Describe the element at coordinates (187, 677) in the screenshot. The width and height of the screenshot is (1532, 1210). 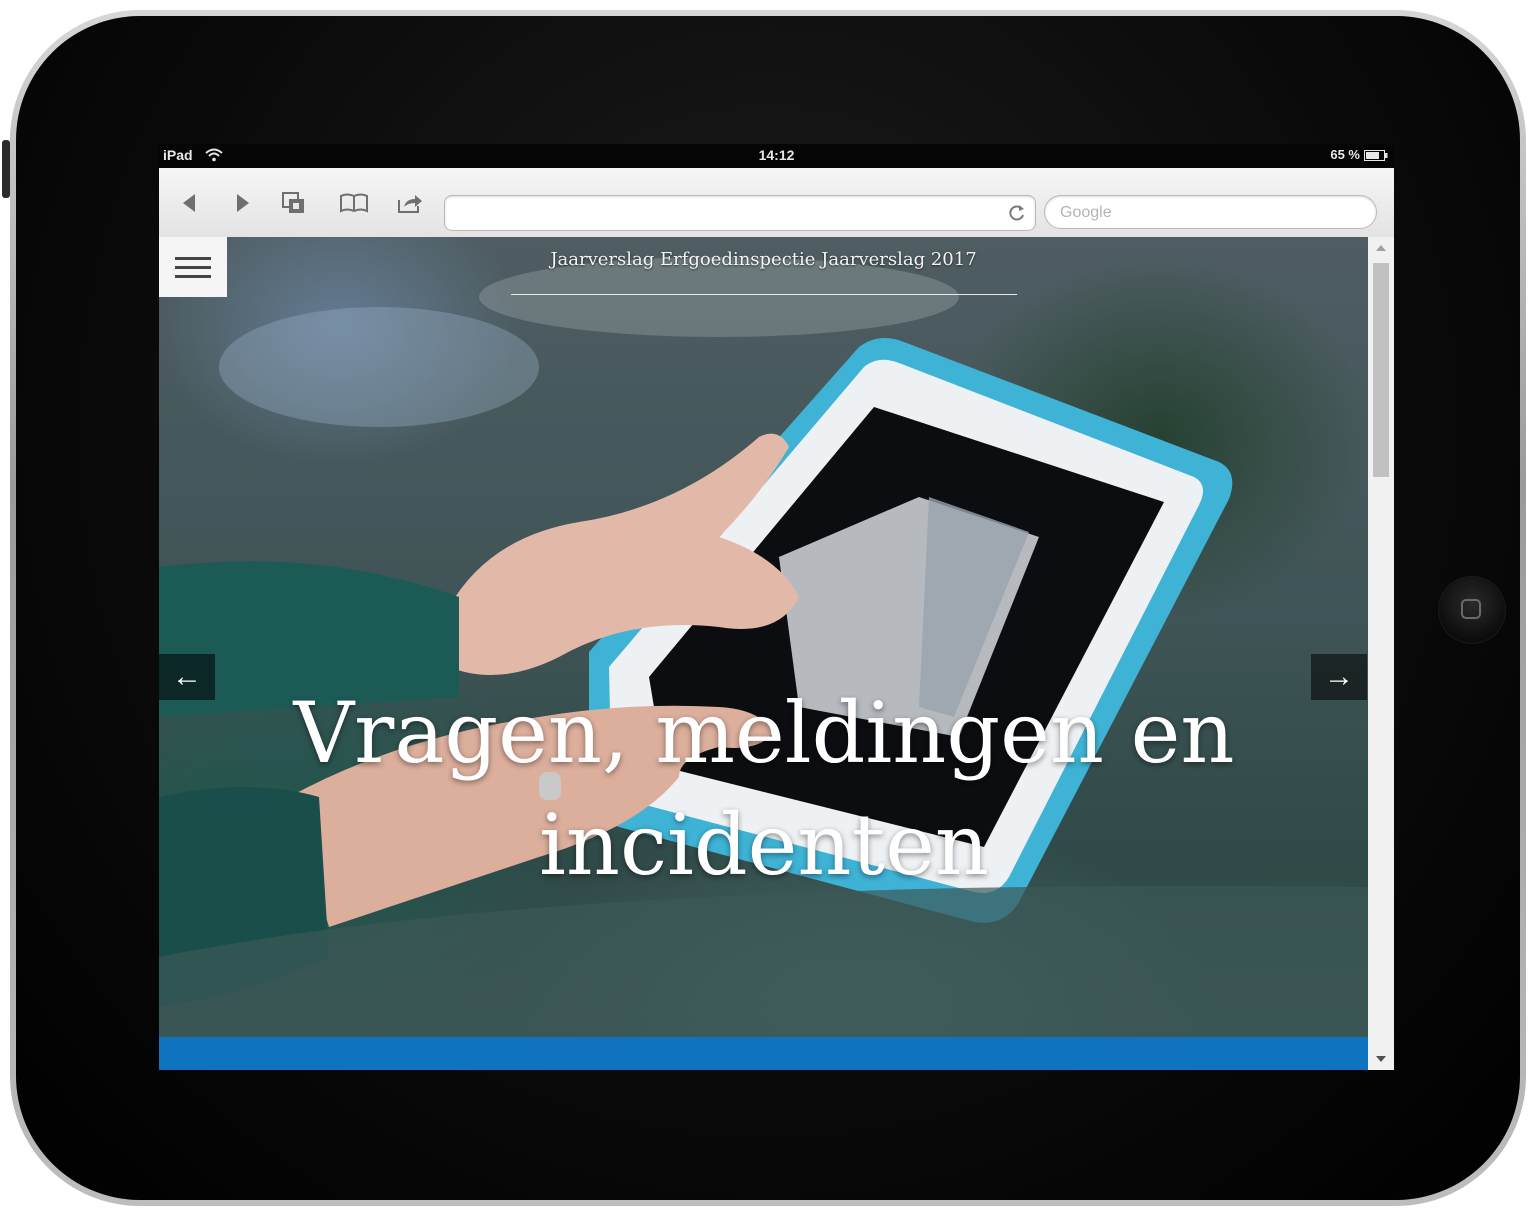
I see `previous-arrow-button: ←` at that location.